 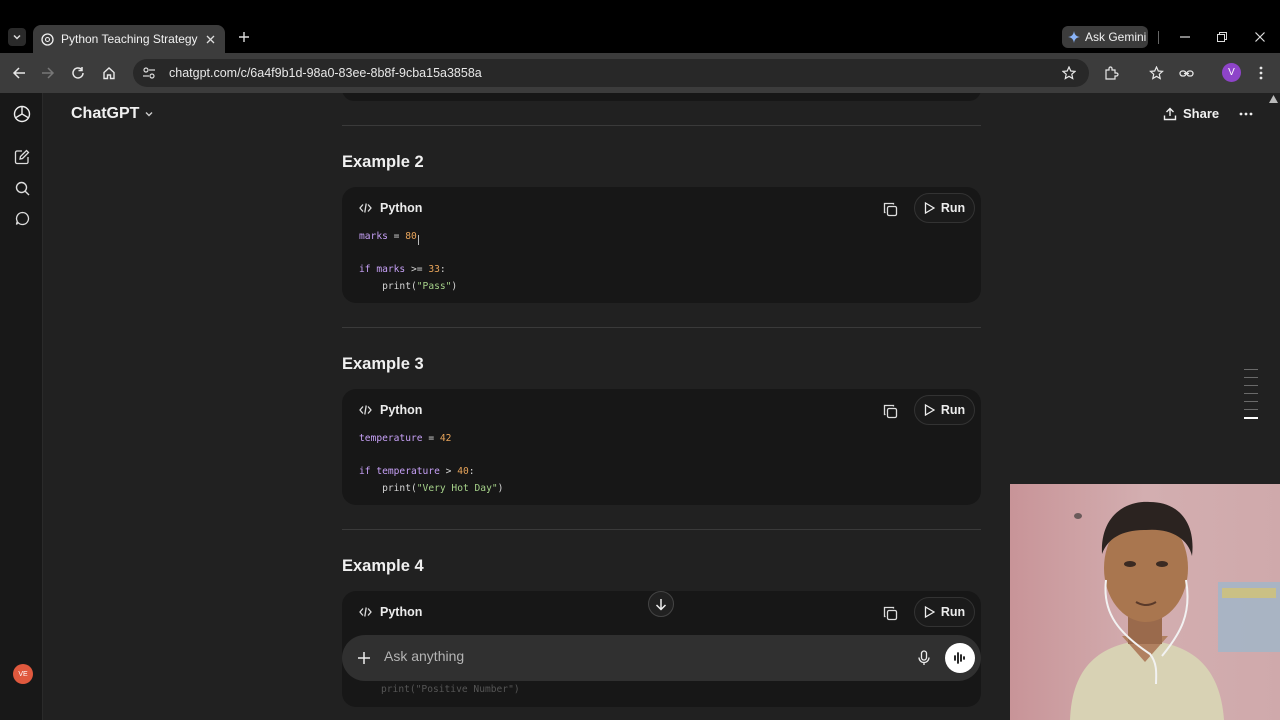 I want to click on link-button, so click(x=1186, y=73).